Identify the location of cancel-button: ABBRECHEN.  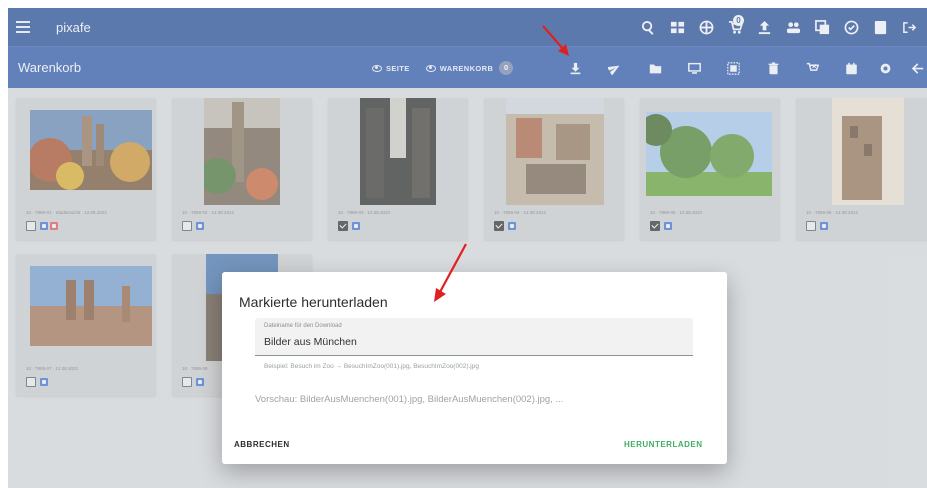
(262, 444).